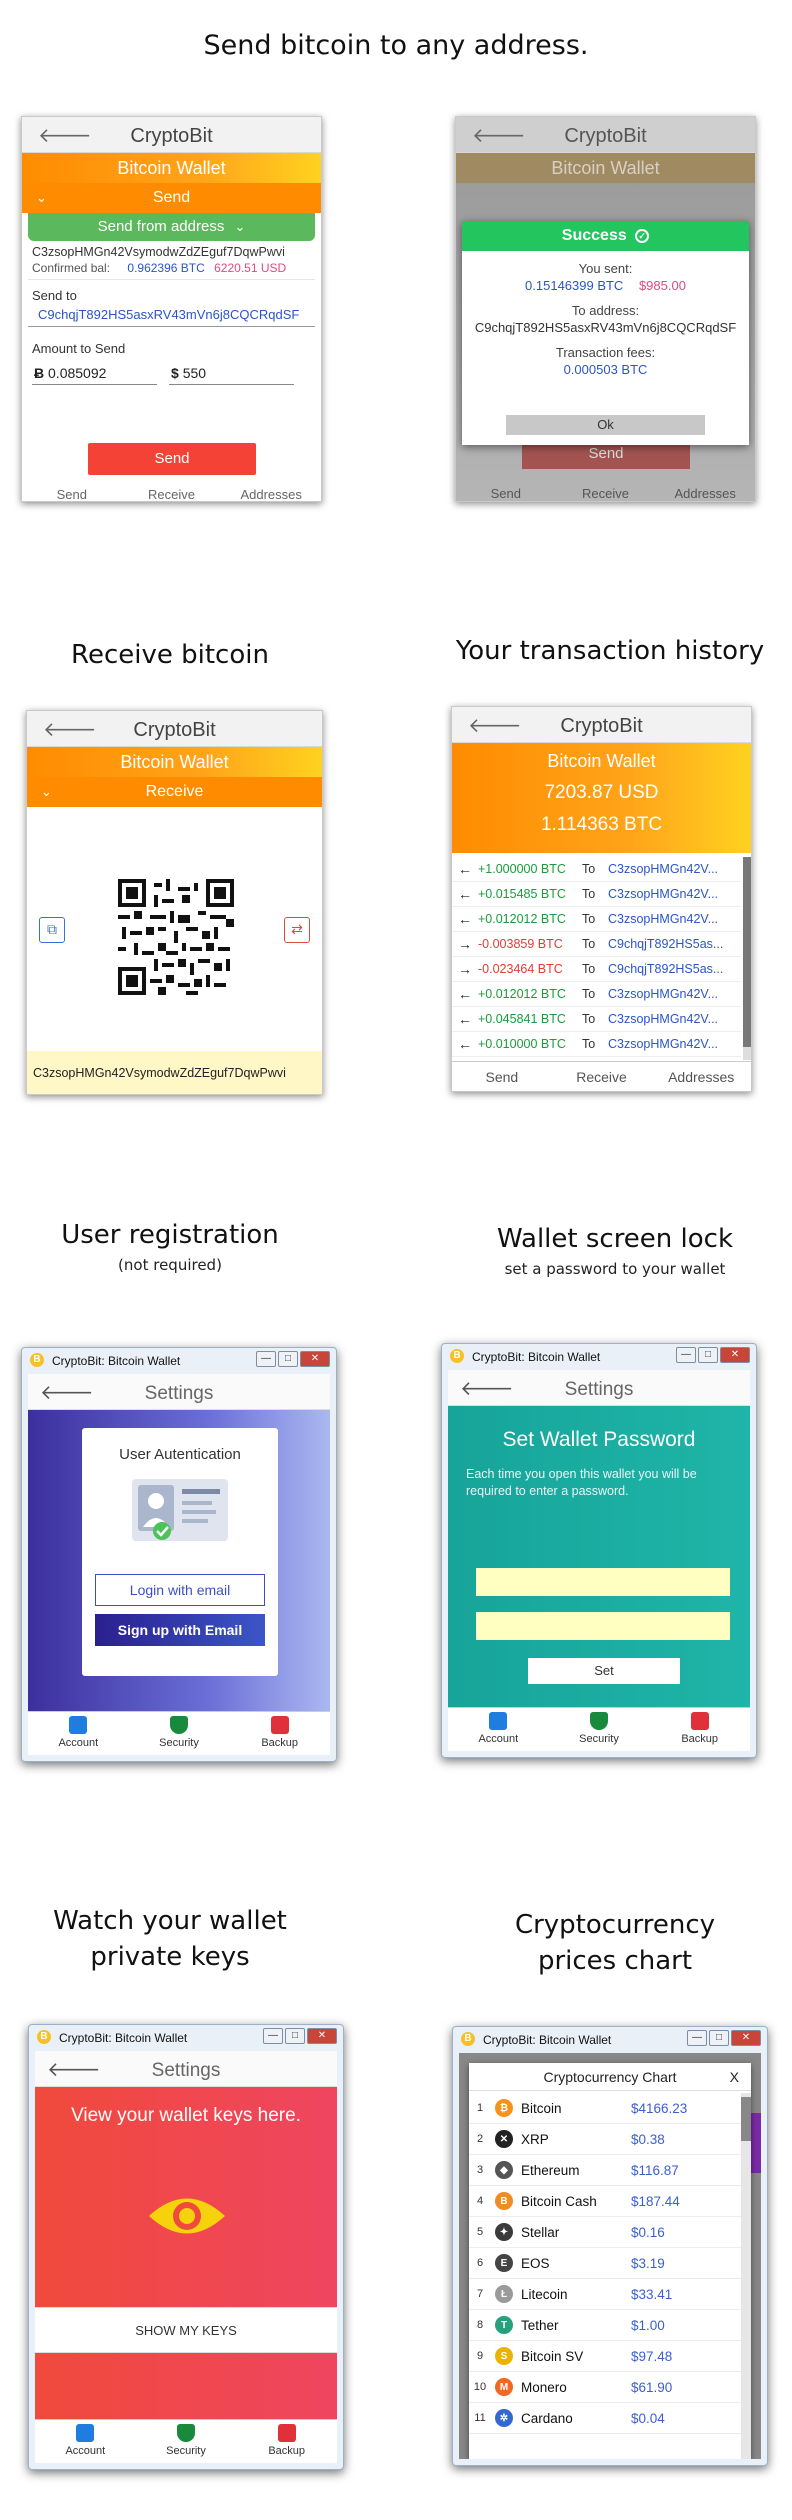  Describe the element at coordinates (605, 2263) in the screenshot. I see `coin-row: 6 E EOS $3.19` at that location.